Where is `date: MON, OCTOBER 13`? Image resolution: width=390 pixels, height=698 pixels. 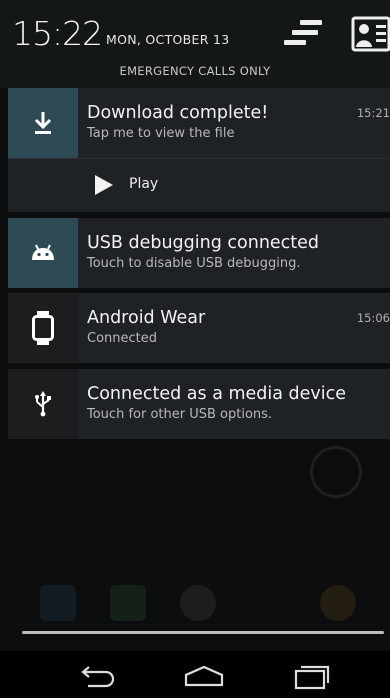
date: MON, OCTOBER 13 is located at coordinates (168, 40).